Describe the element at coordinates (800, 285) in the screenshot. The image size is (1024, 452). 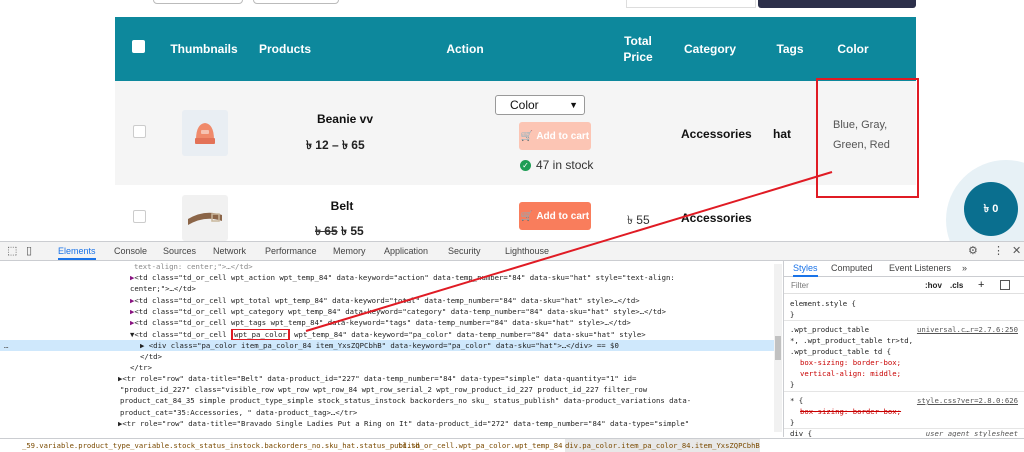
I see `styles-filter-input: Filter` at that location.